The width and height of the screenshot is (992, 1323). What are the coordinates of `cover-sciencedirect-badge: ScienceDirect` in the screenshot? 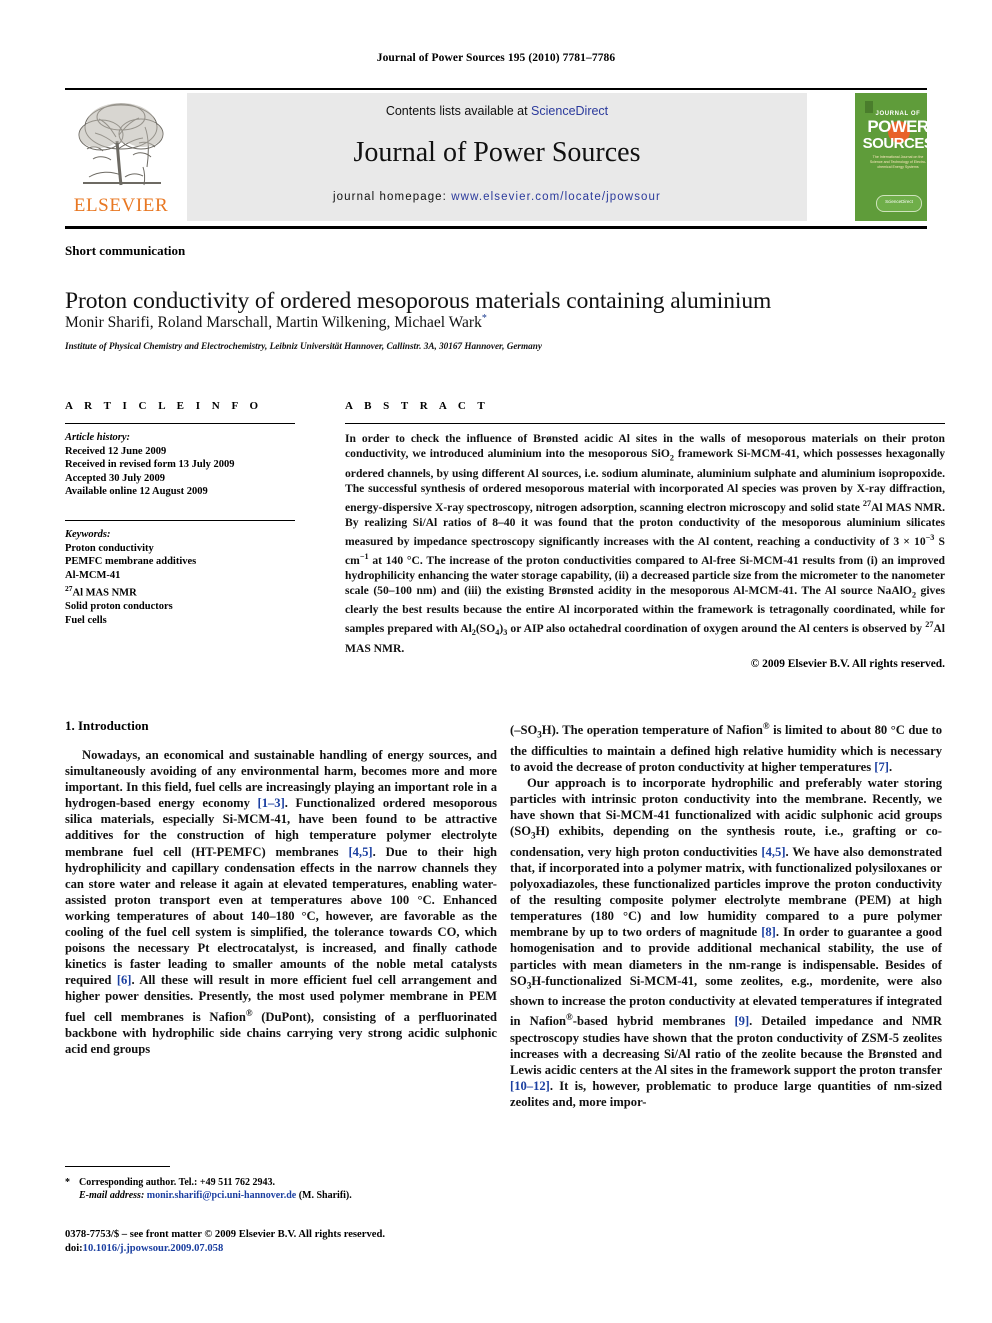 It's located at (899, 203).